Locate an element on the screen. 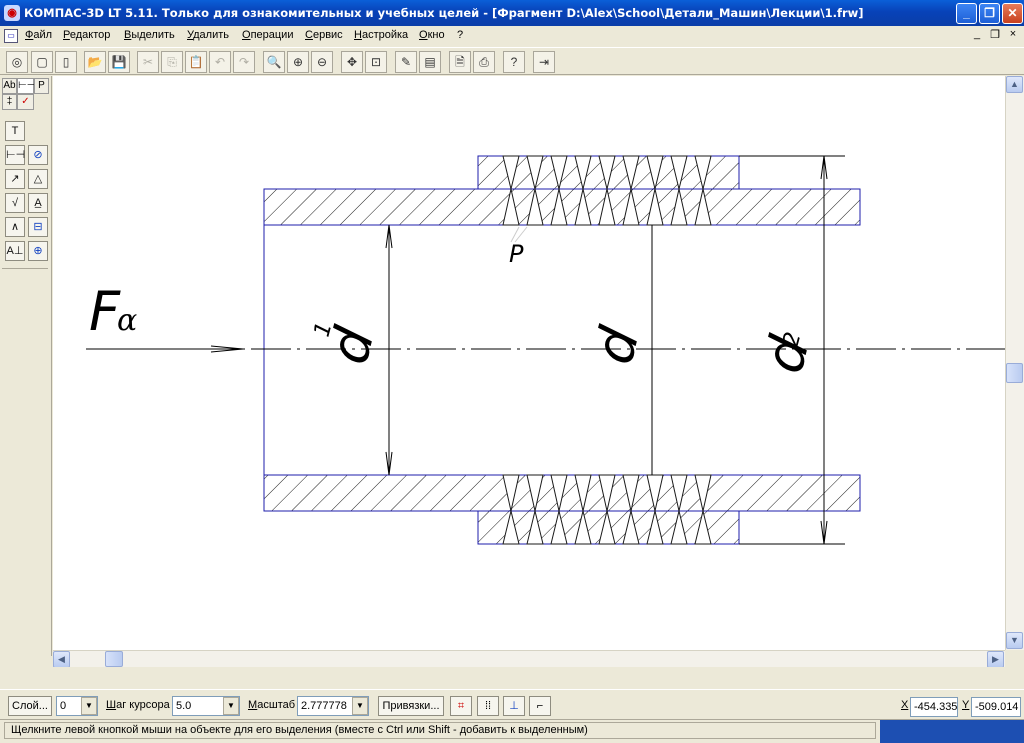 The height and width of the screenshot is (743, 1024). local-cs-icon: ⊥ is located at coordinates (514, 706).